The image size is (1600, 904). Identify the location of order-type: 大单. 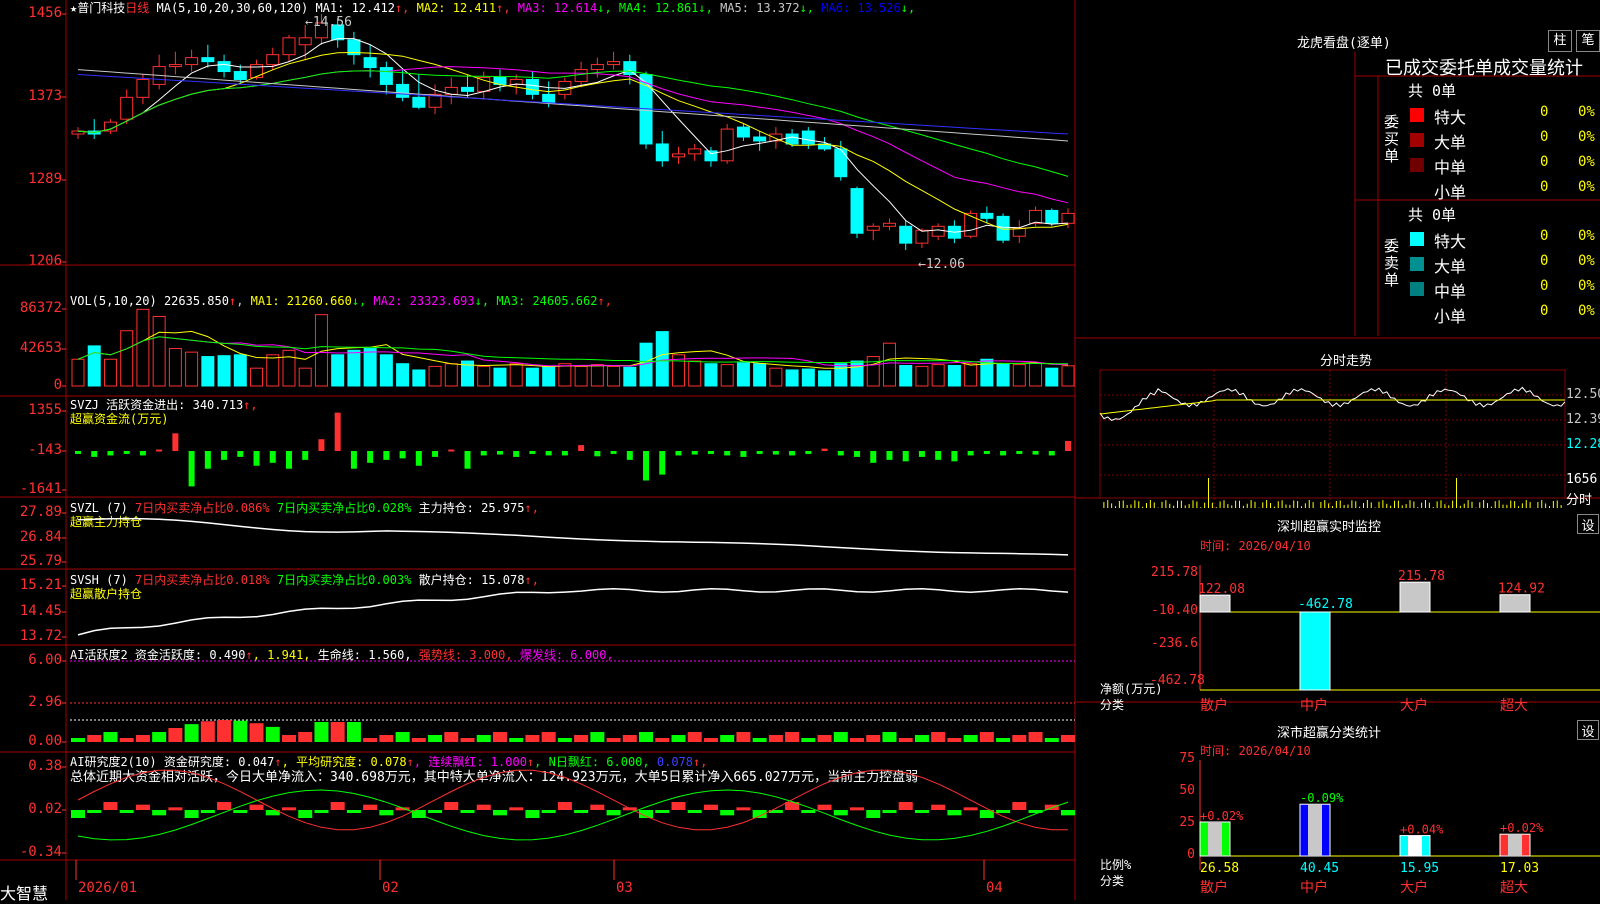
(1450, 142).